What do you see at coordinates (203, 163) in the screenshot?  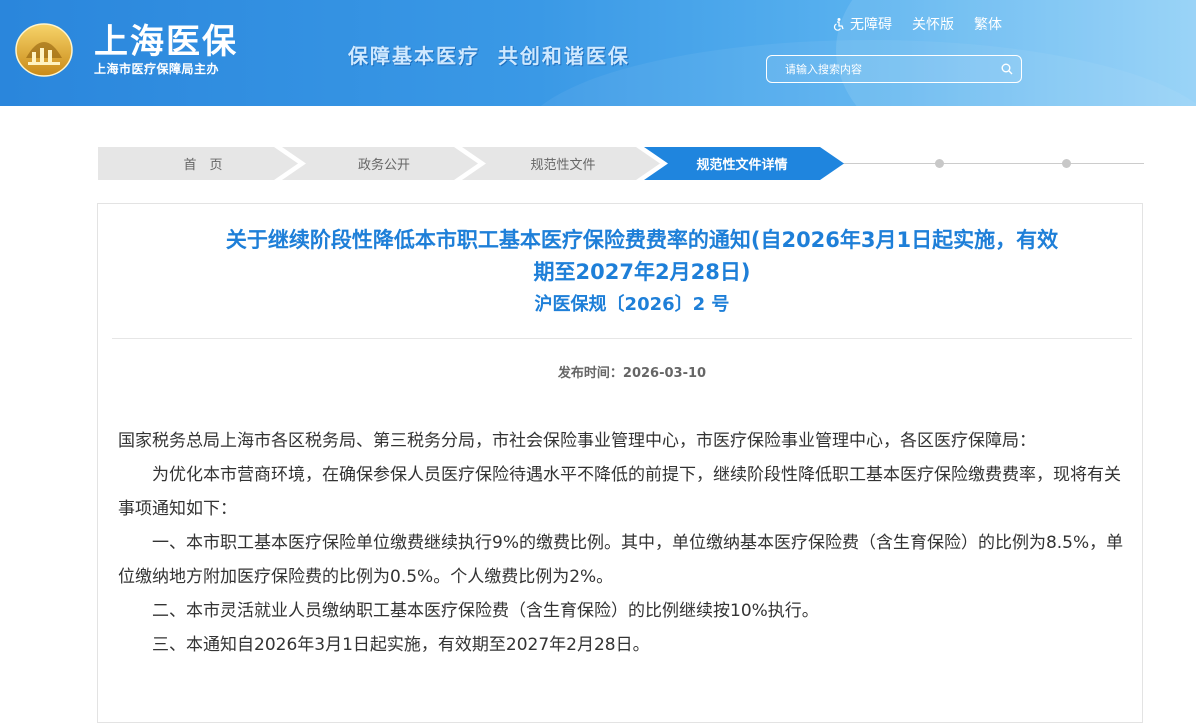 I see `breadcrumb-item-home: 首 页` at bounding box center [203, 163].